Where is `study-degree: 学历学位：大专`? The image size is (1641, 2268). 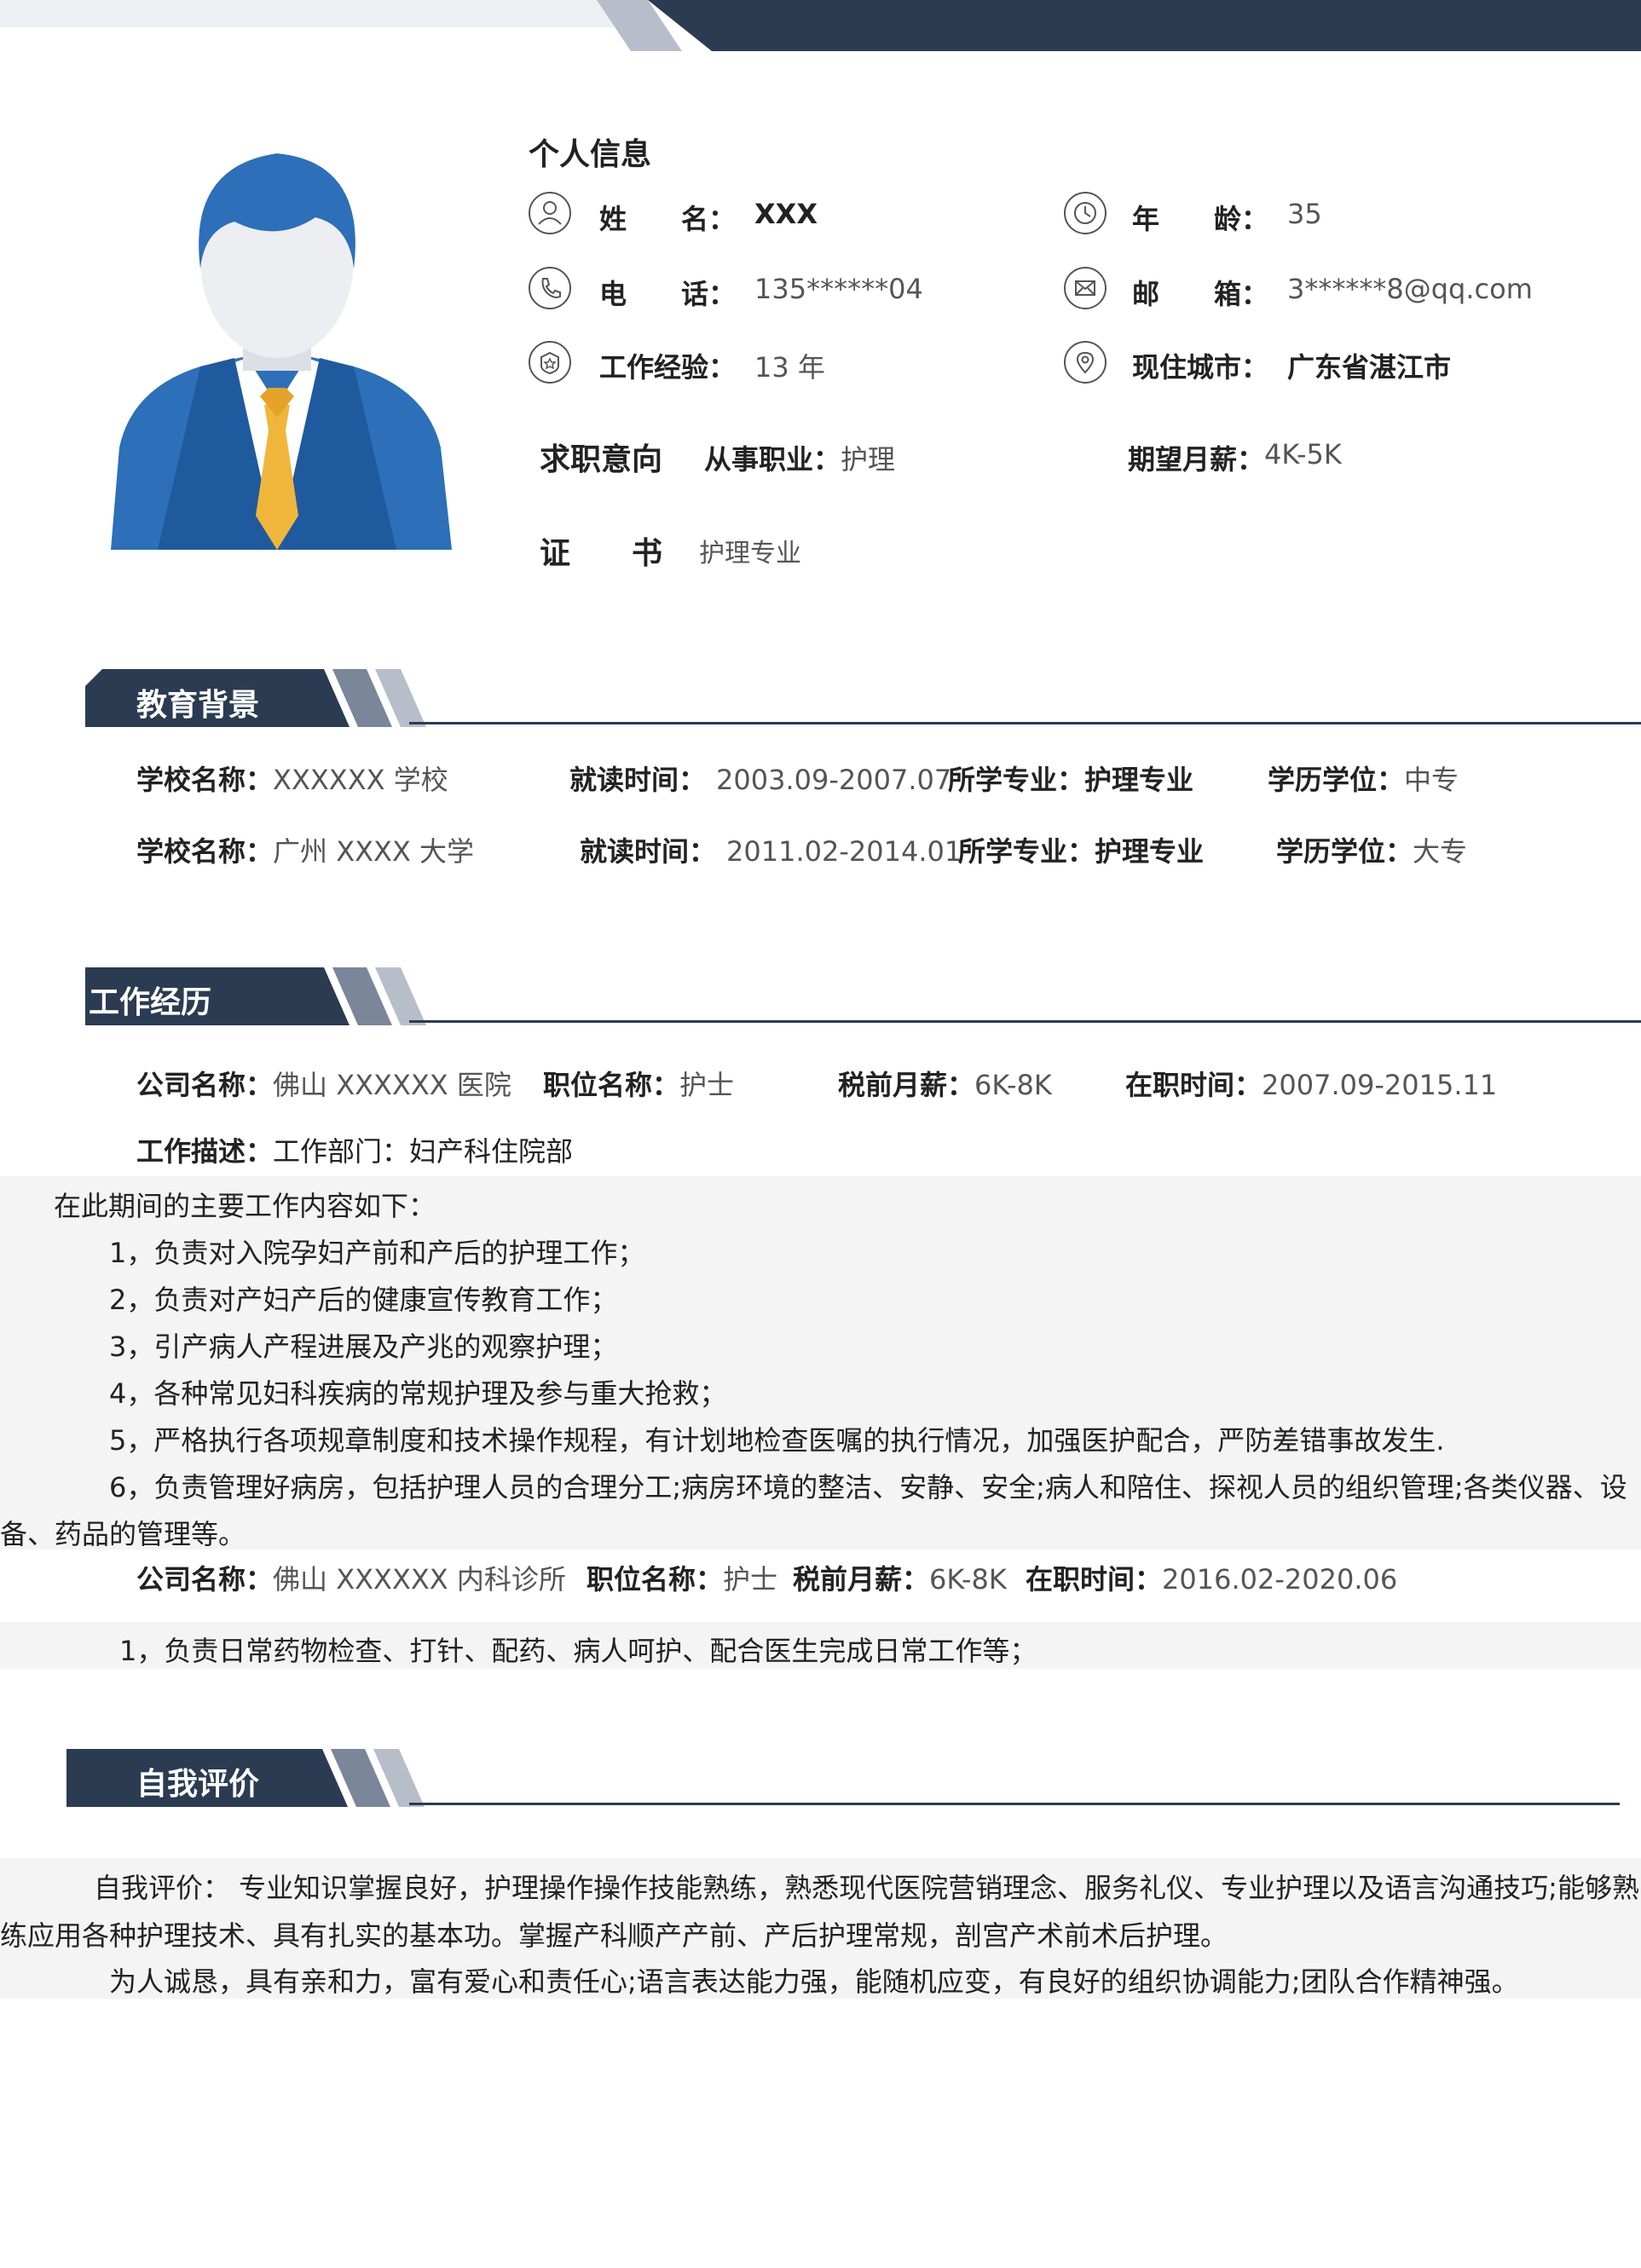 study-degree: 学历学位：大专 is located at coordinates (1372, 849).